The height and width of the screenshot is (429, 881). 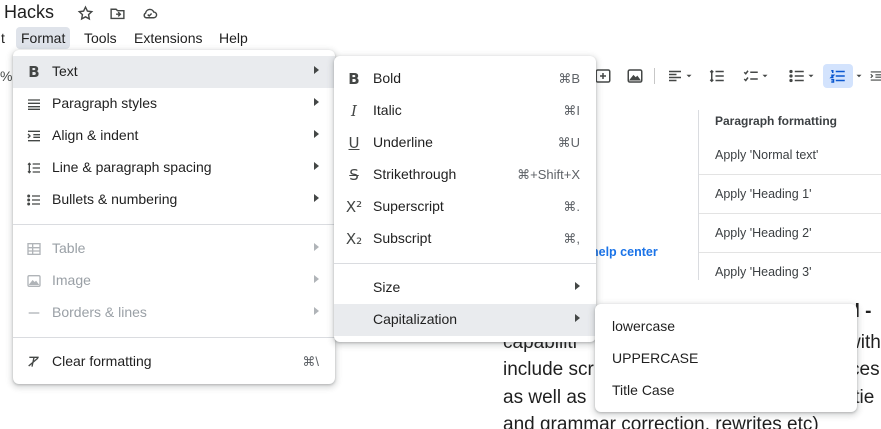 I want to click on move-to-folder-icon, so click(x=117, y=13).